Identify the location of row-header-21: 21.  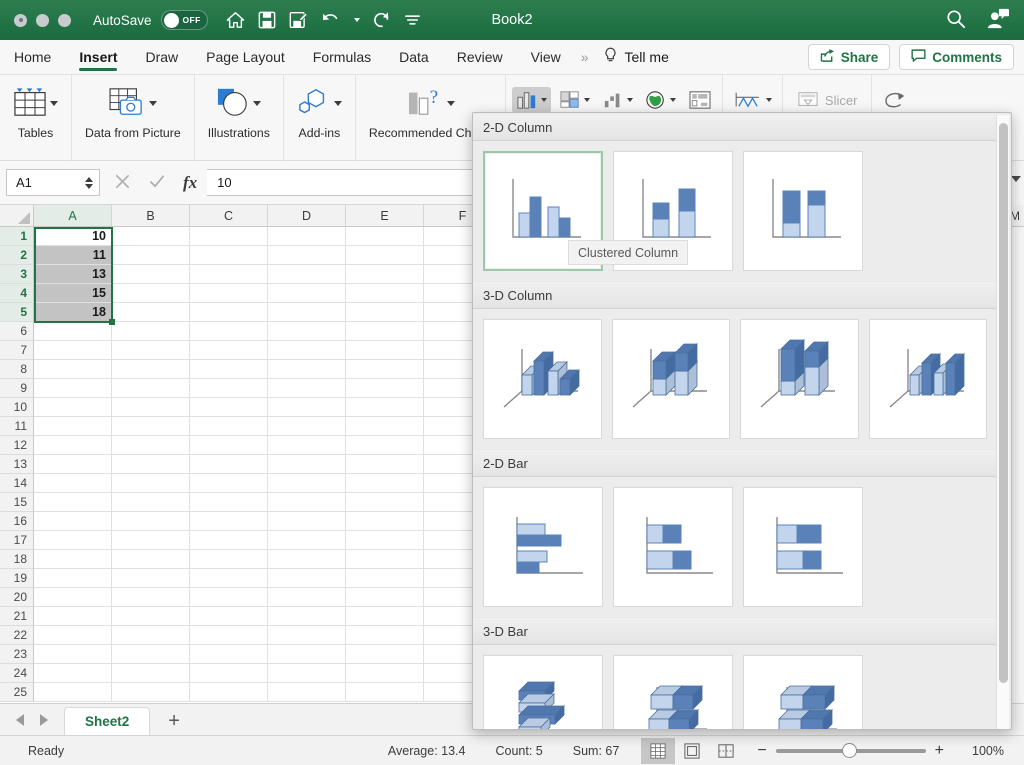
(17, 616).